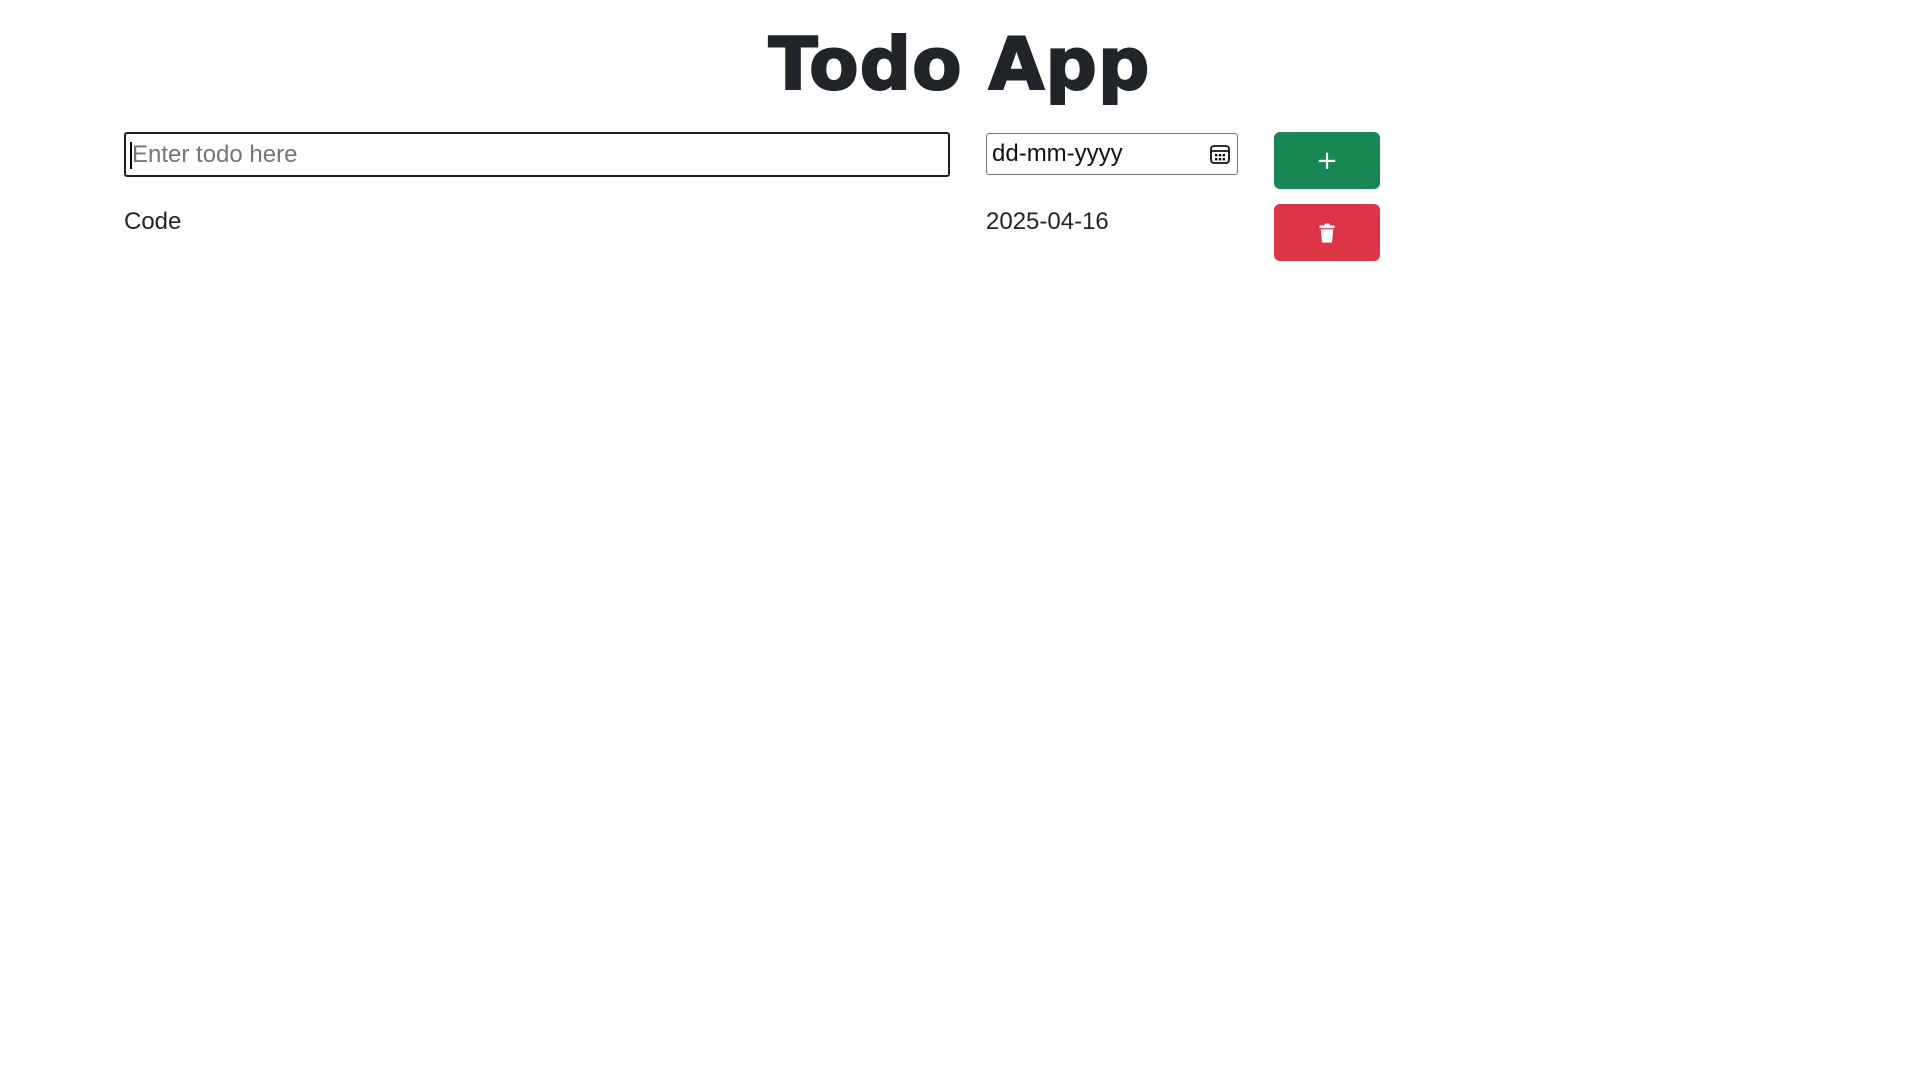 Image resolution: width=1919 pixels, height=1079 pixels. What do you see at coordinates (537, 154) in the screenshot?
I see `todo-input` at bounding box center [537, 154].